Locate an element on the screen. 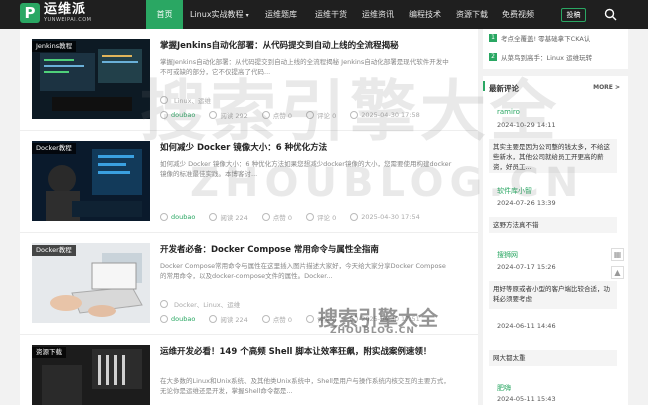 This screenshot has height=405, width=648. post-date: 2025-04-30 17:54 is located at coordinates (390, 217).